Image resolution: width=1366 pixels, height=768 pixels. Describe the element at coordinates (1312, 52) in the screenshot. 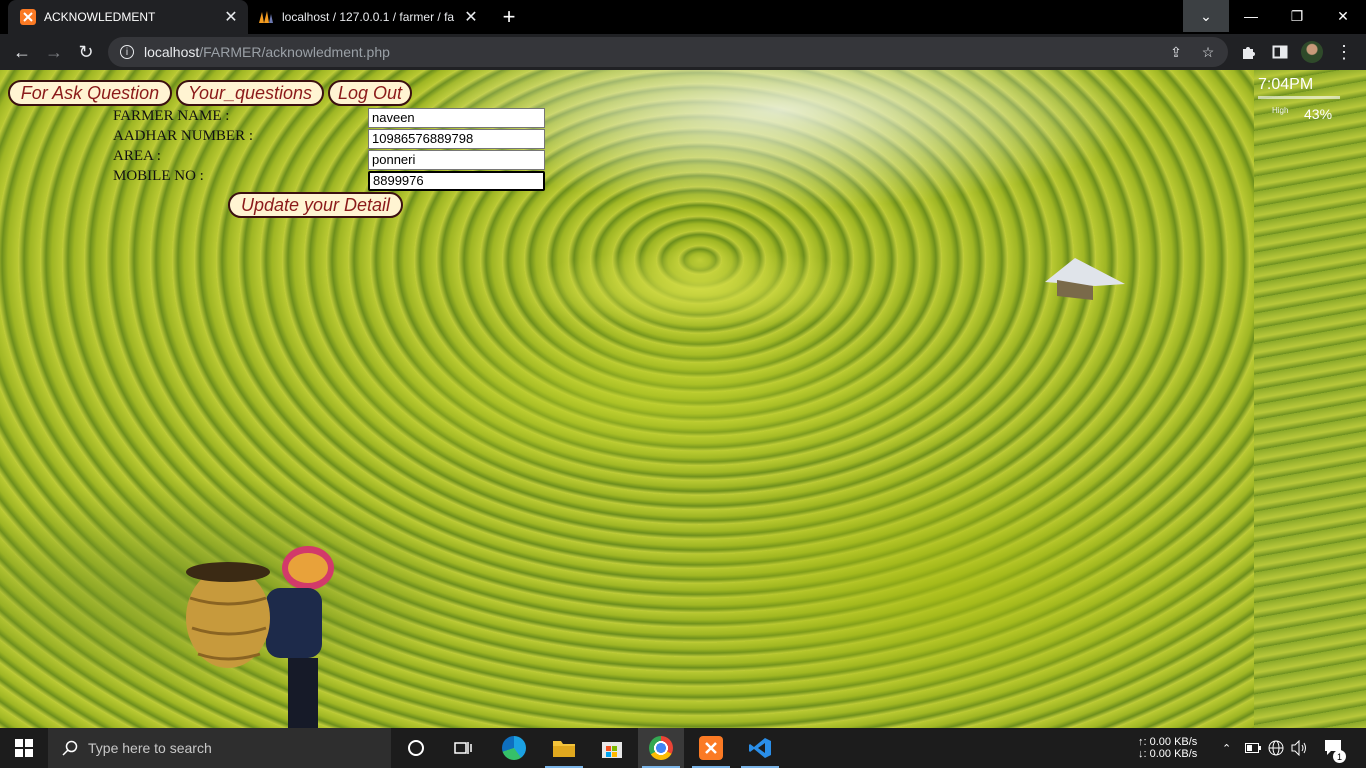

I see `profile-avatar` at that location.